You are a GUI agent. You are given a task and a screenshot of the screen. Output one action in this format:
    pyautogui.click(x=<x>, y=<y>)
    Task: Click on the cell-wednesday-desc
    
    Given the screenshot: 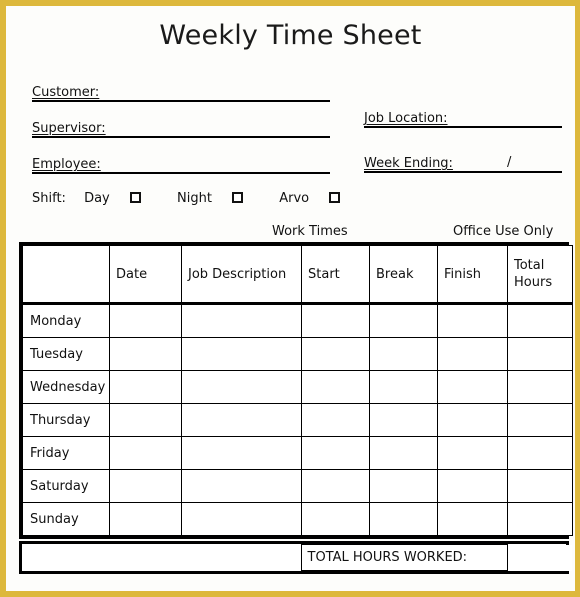 What is the action you would take?
    pyautogui.click(x=241, y=387)
    